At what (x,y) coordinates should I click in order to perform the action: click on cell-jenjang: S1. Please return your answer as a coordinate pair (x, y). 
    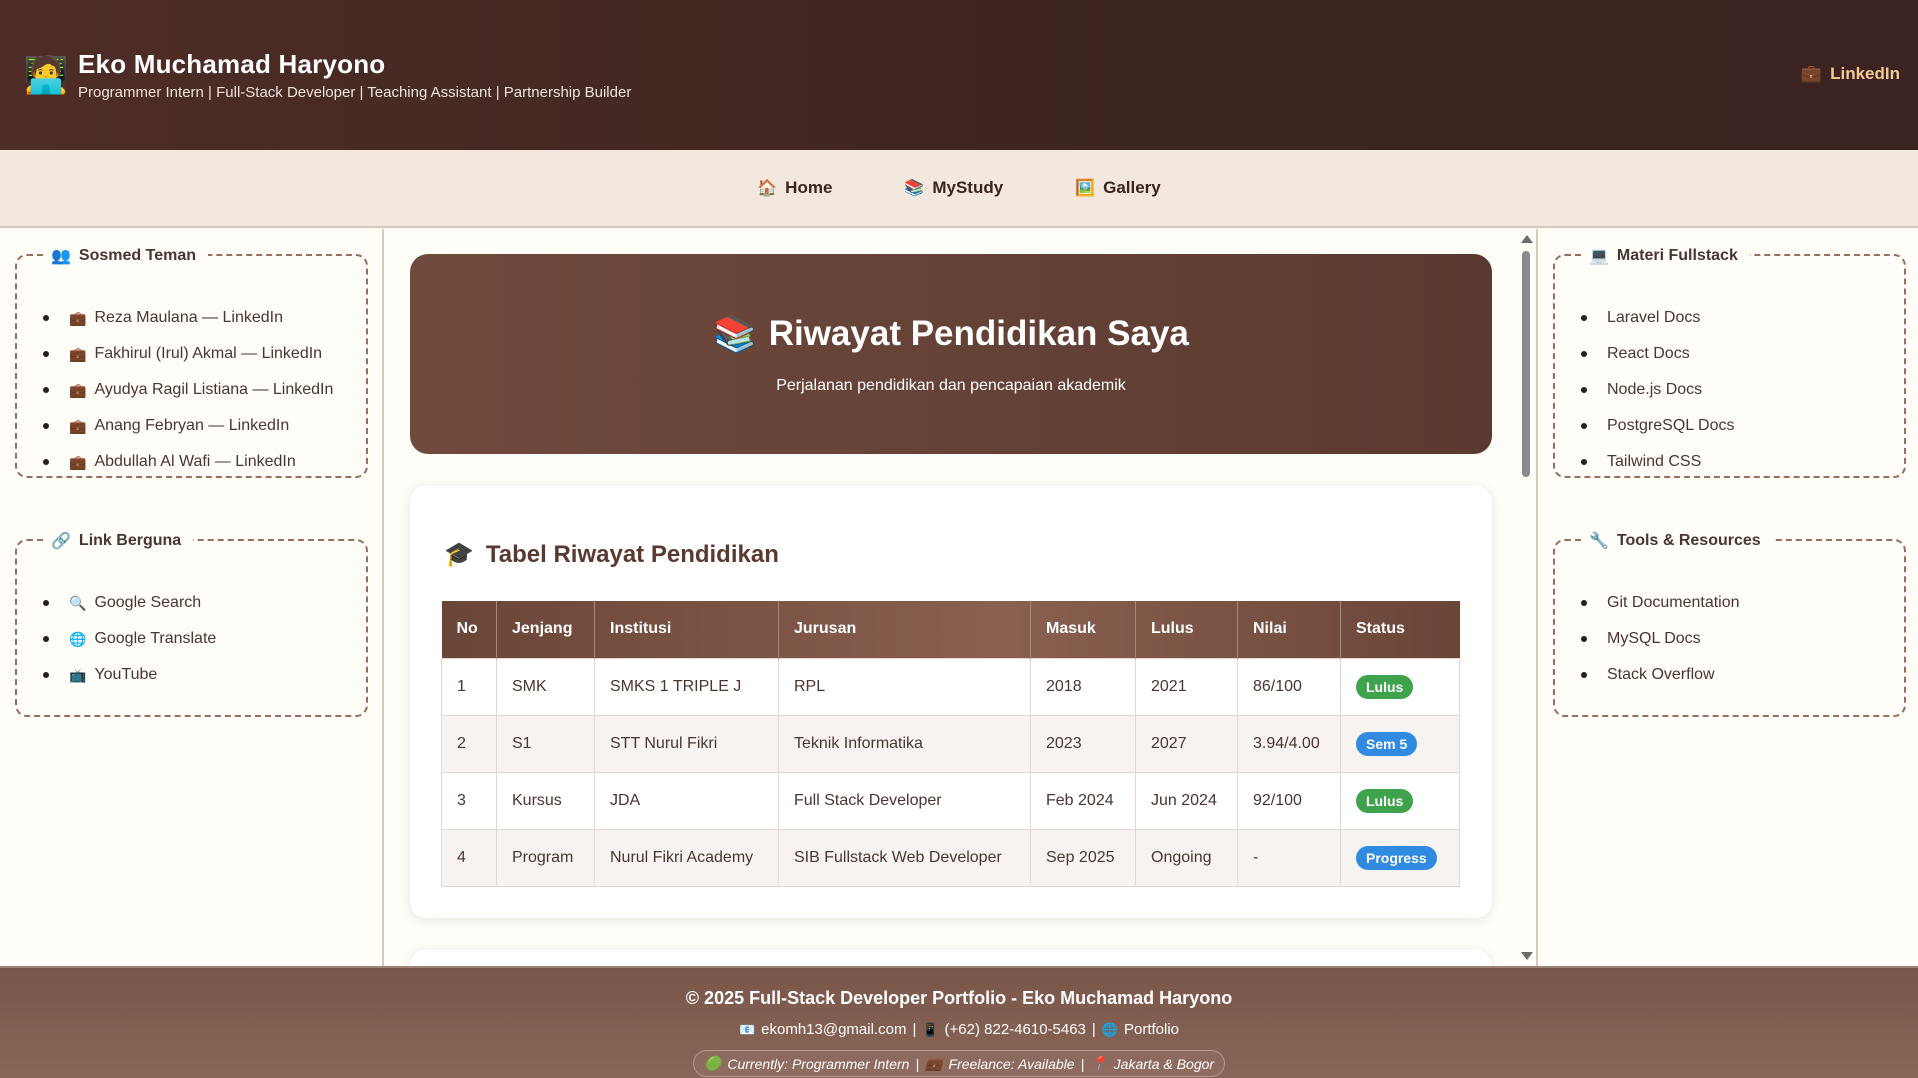
    Looking at the image, I should click on (545, 743).